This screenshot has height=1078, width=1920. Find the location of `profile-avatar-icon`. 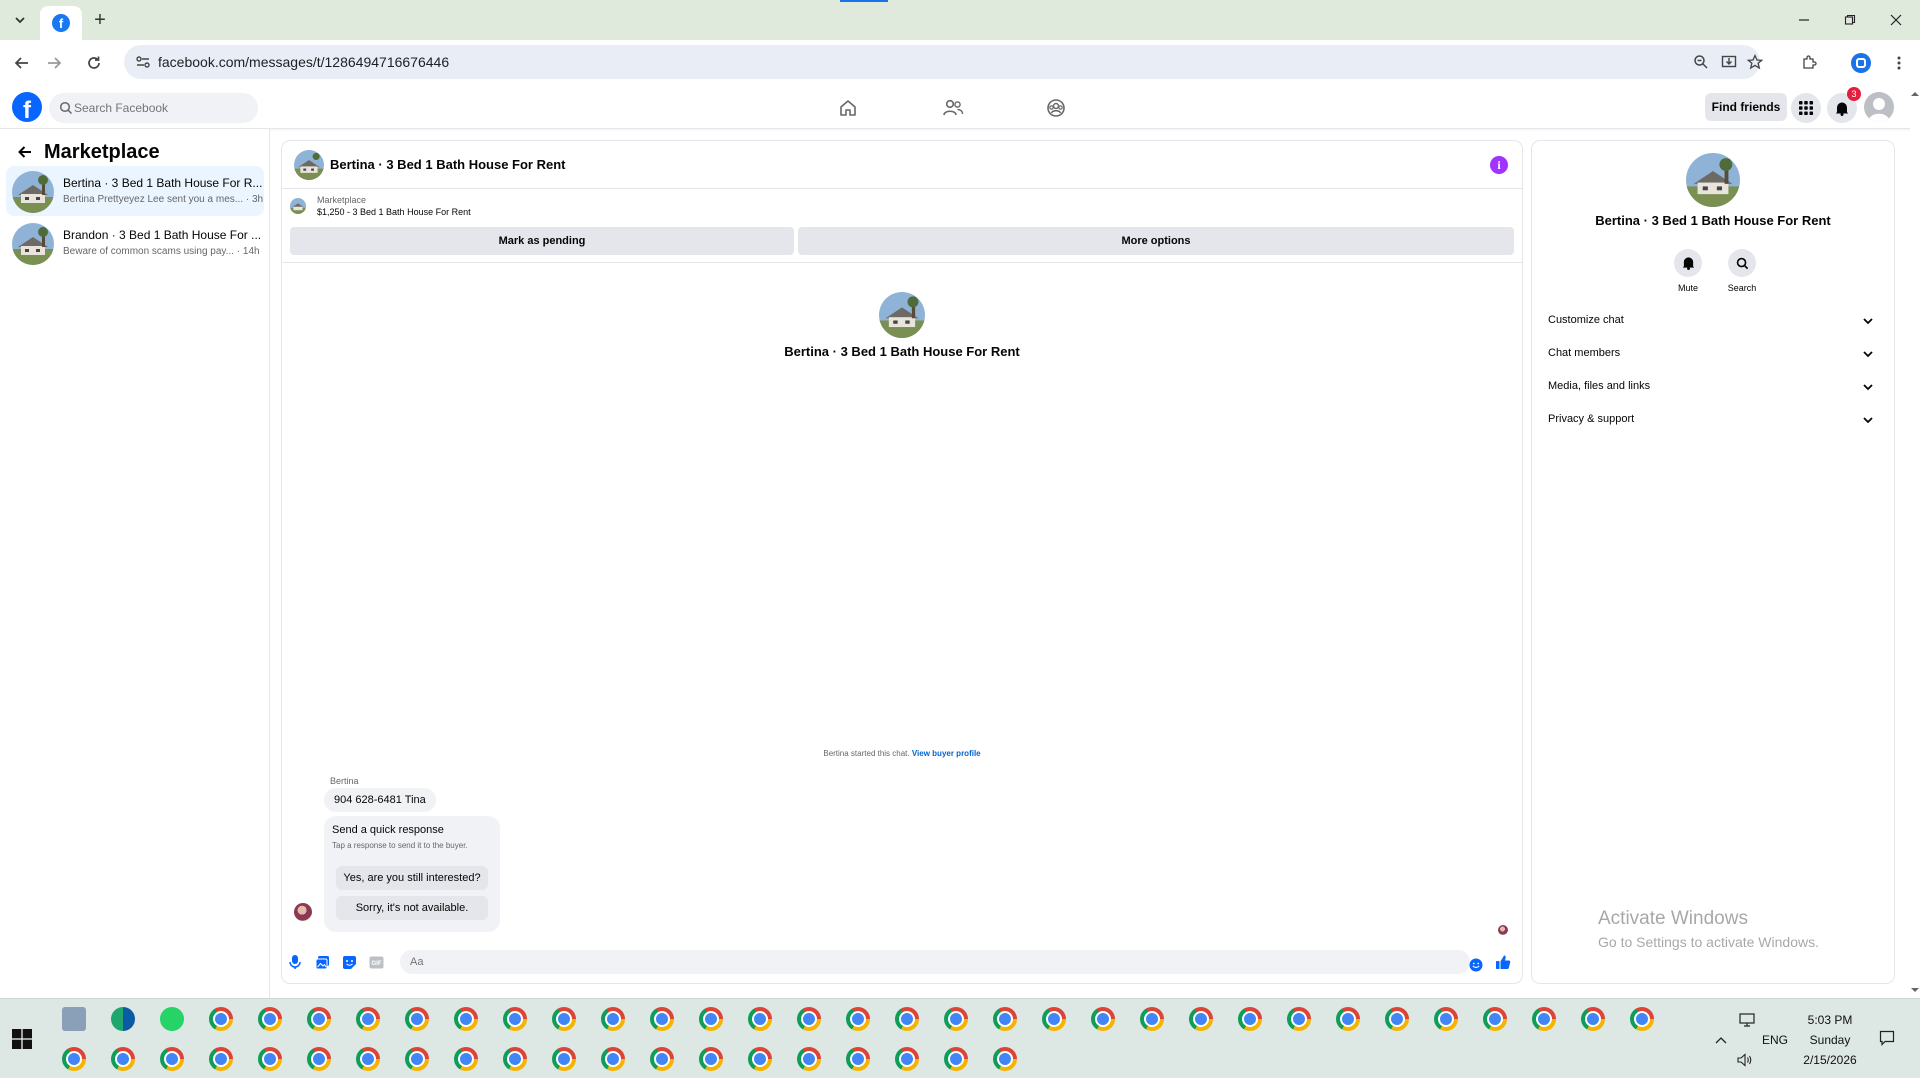

profile-avatar-icon is located at coordinates (1861, 63).